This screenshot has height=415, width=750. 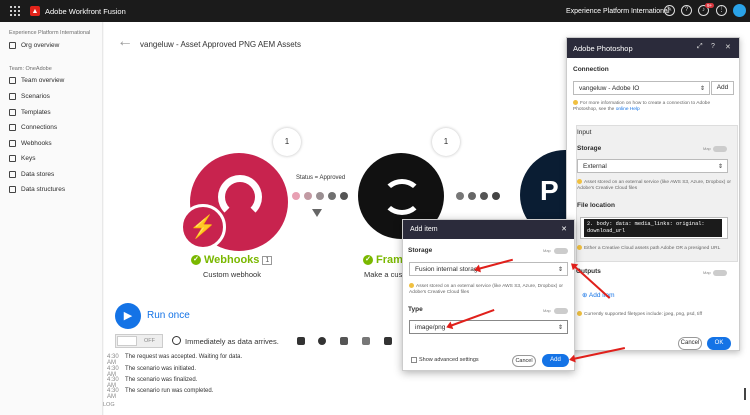 I want to click on sidebar-item-keys: Keys, so click(x=22, y=158).